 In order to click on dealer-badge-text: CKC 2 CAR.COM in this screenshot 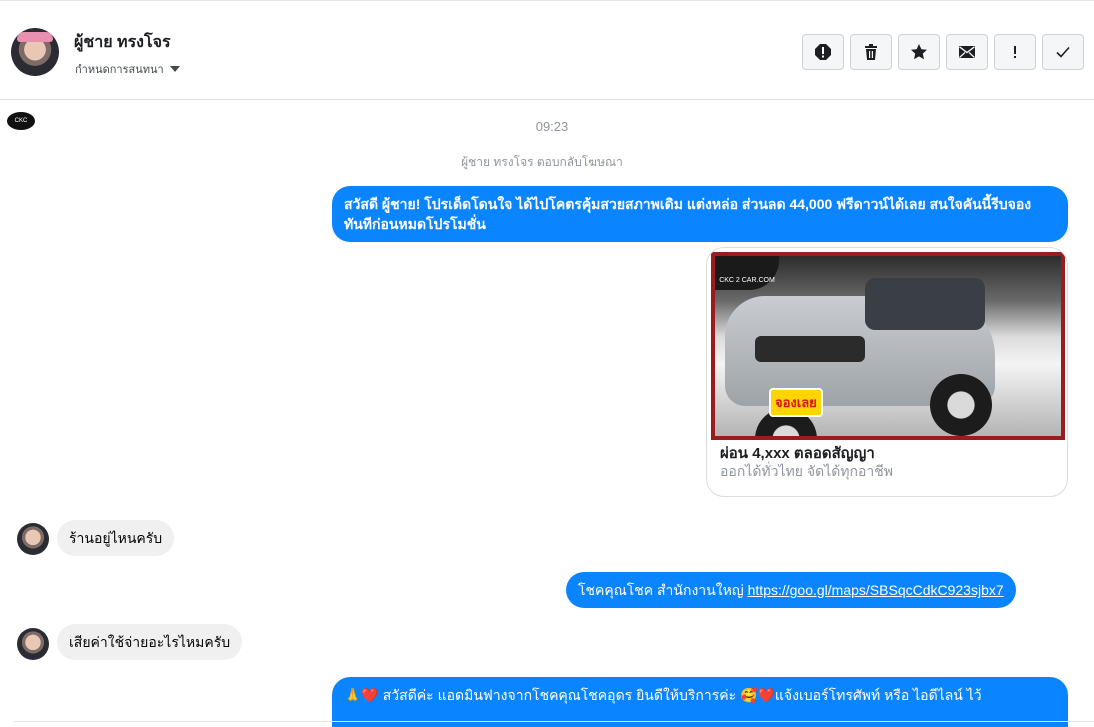, I will do `click(747, 280)`.